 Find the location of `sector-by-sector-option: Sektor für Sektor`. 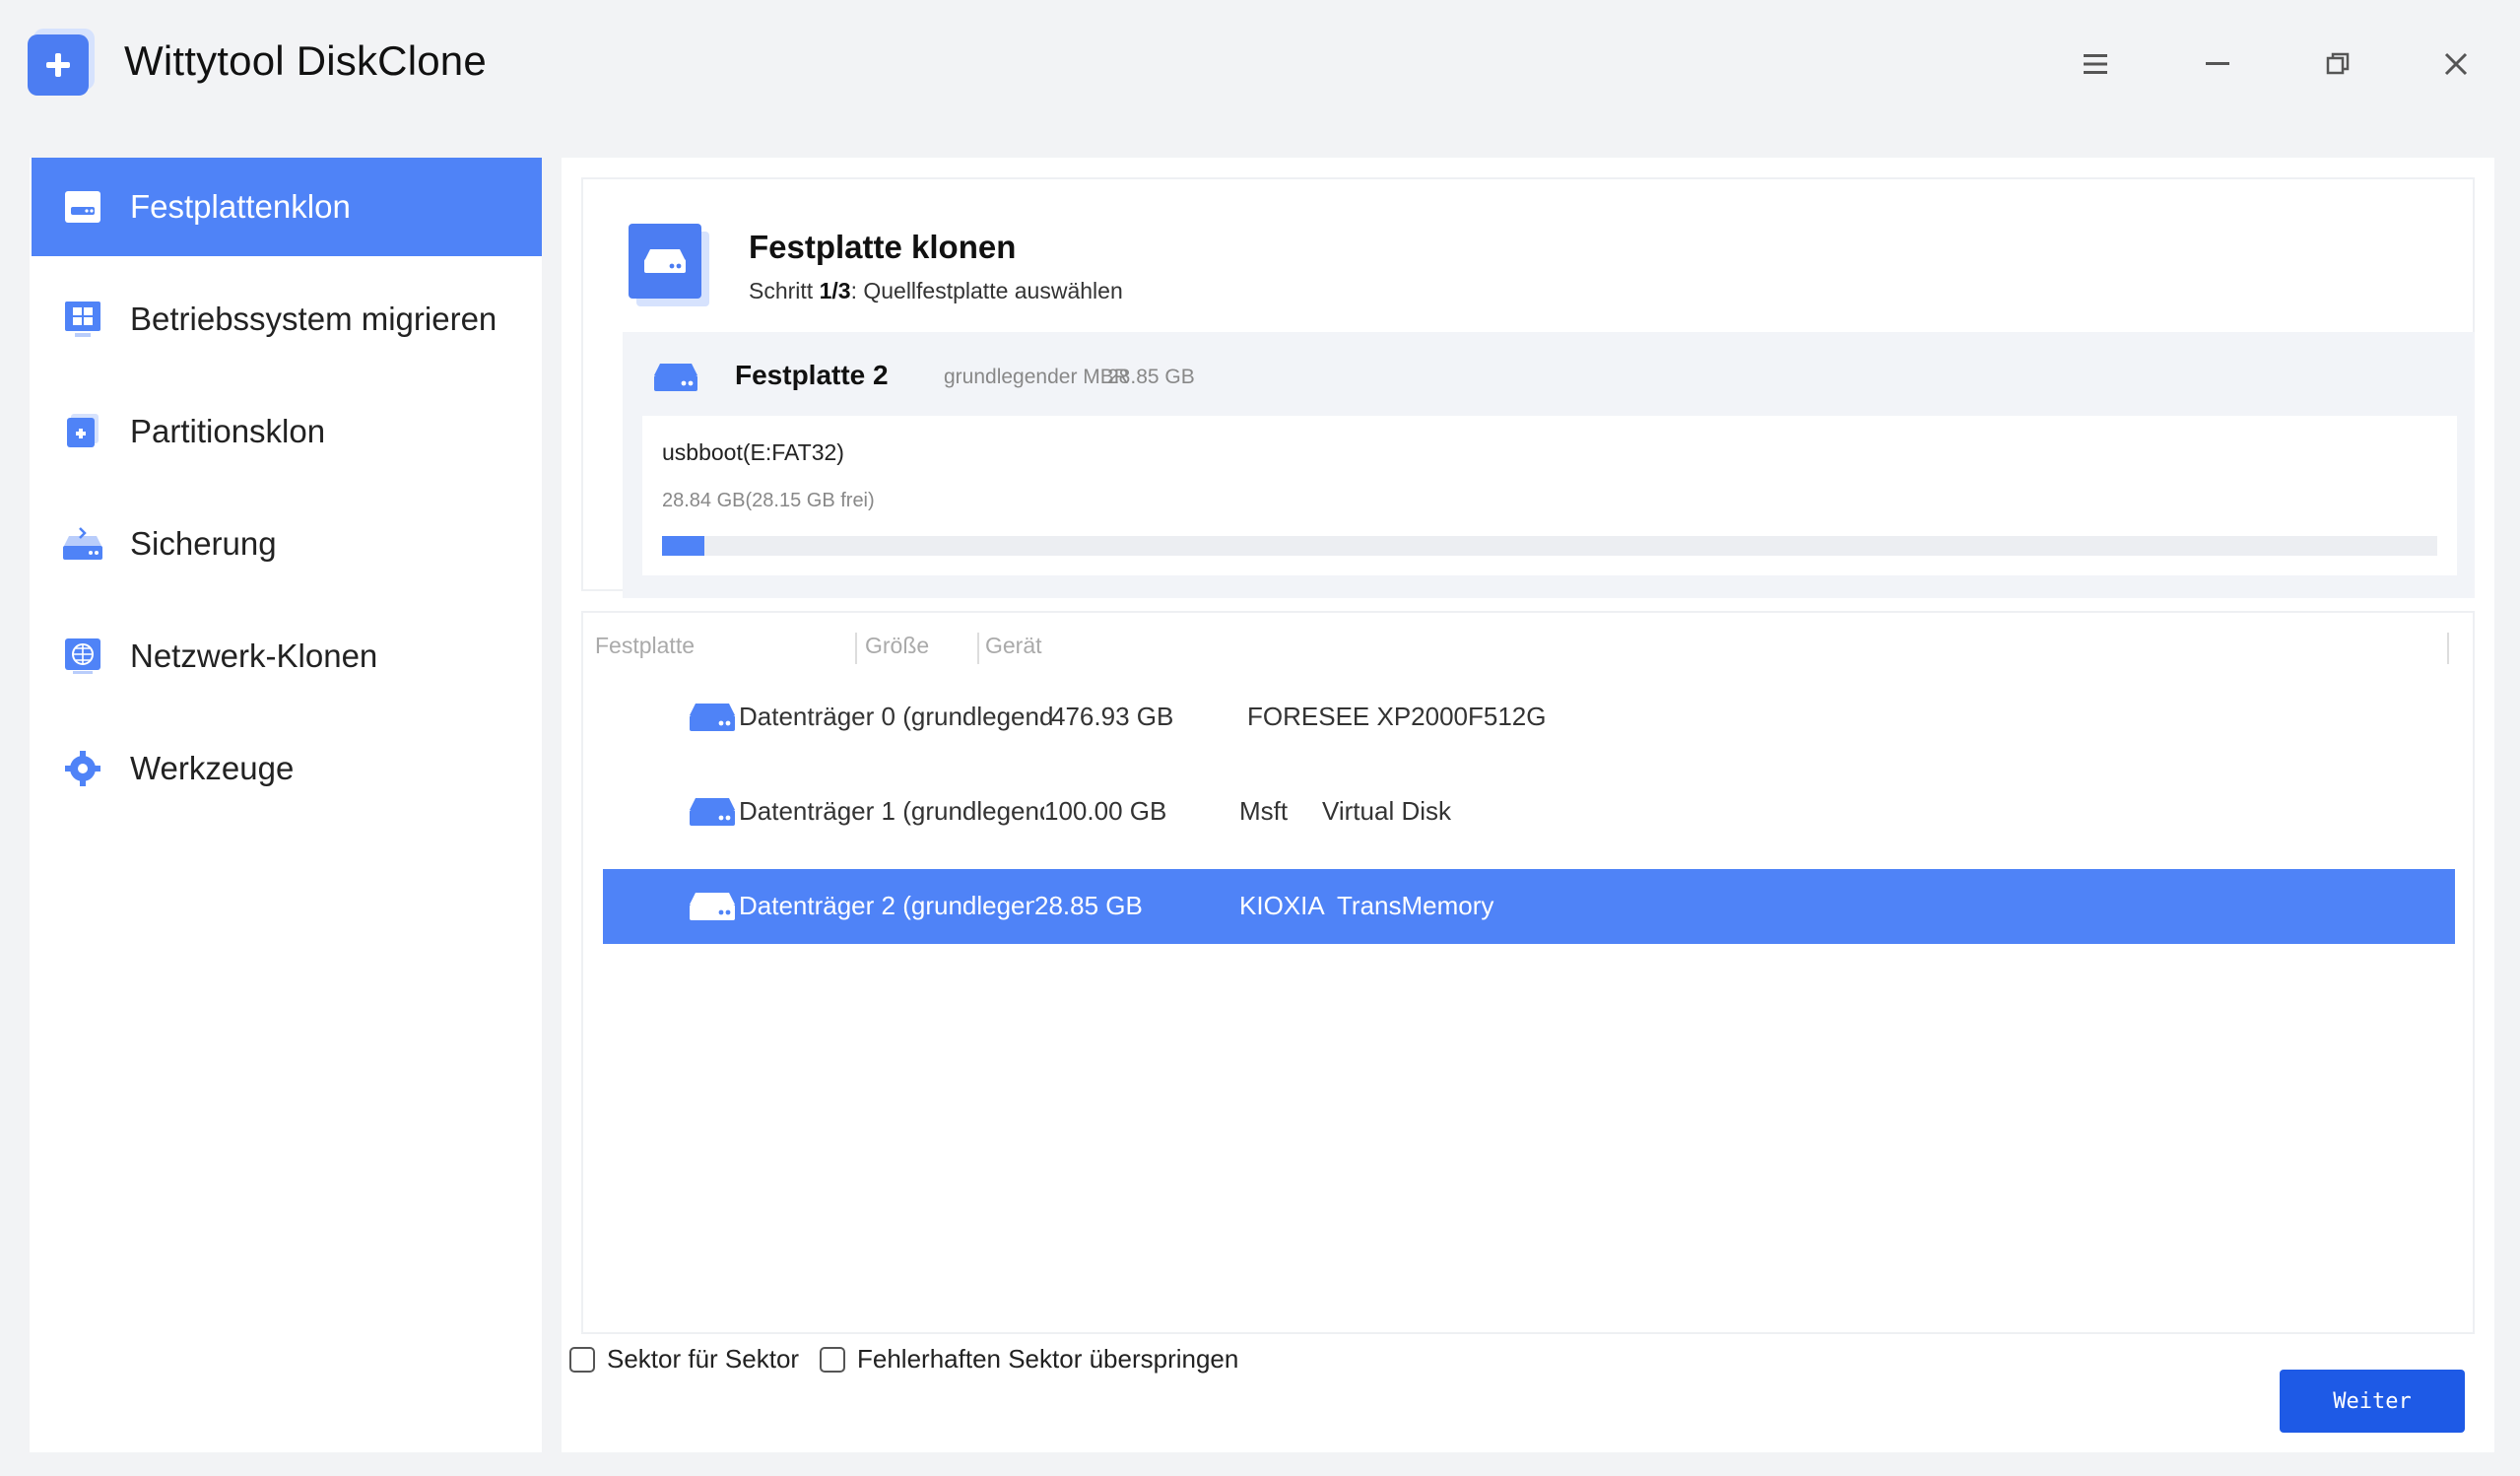

sector-by-sector-option: Sektor für Sektor is located at coordinates (684, 1359).